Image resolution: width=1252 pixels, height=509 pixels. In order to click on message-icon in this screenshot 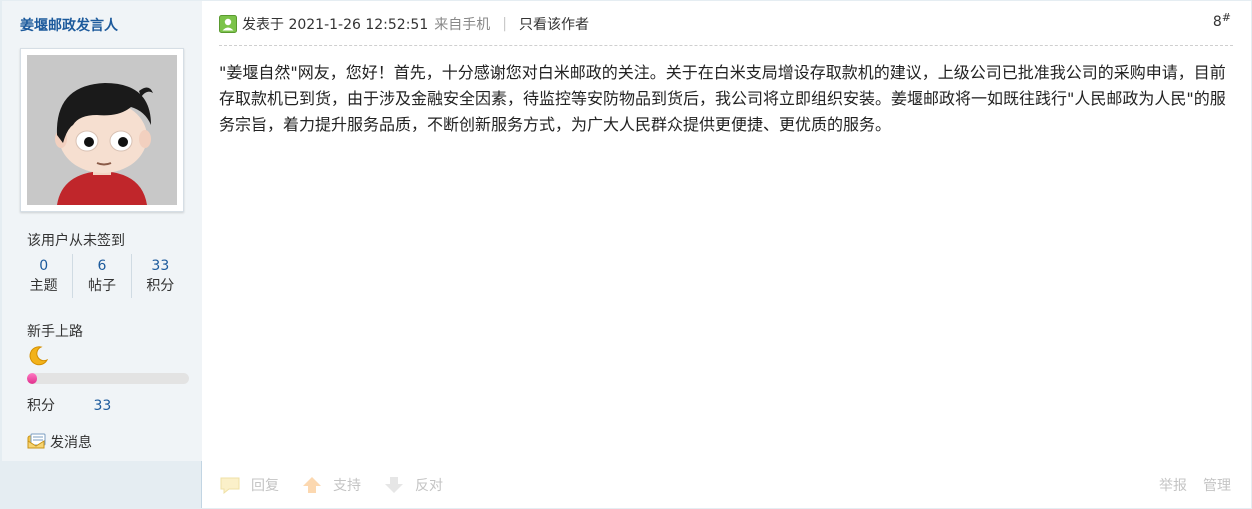, I will do `click(36, 441)`.